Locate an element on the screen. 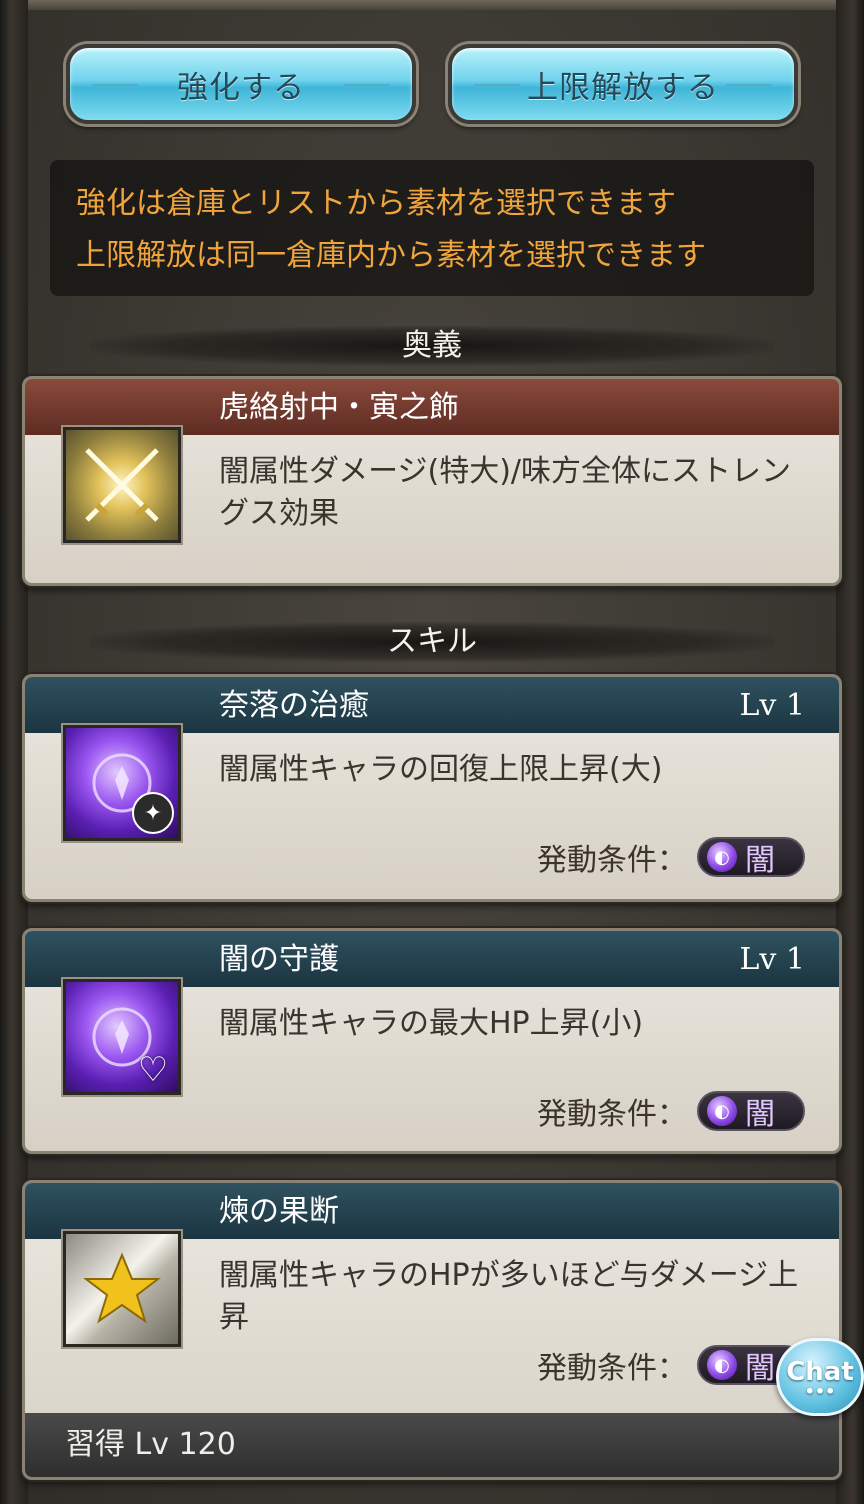 The height and width of the screenshot is (1504, 864). crossed-swords-icon is located at coordinates (122, 485).